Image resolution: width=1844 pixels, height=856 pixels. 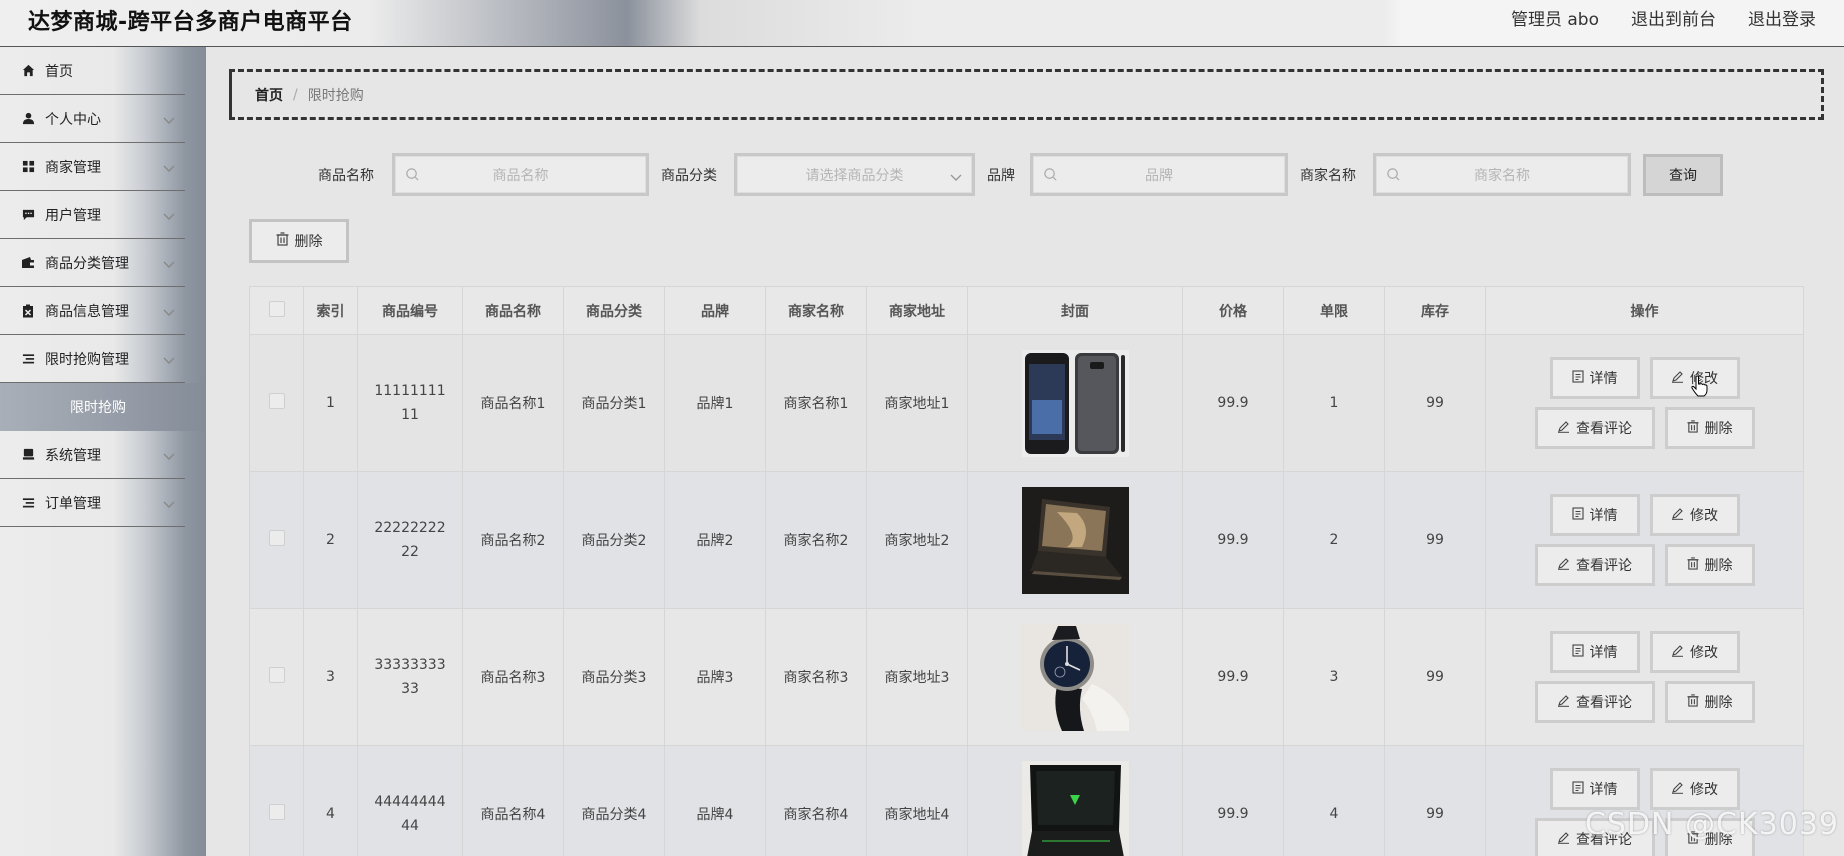 What do you see at coordinates (513, 540) in the screenshot?
I see `product-name-cell: 商品名称2` at bounding box center [513, 540].